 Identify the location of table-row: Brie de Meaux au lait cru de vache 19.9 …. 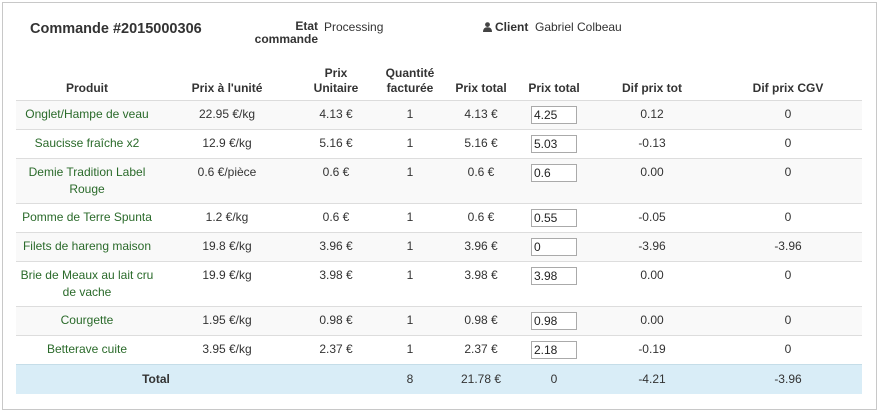
(439, 284).